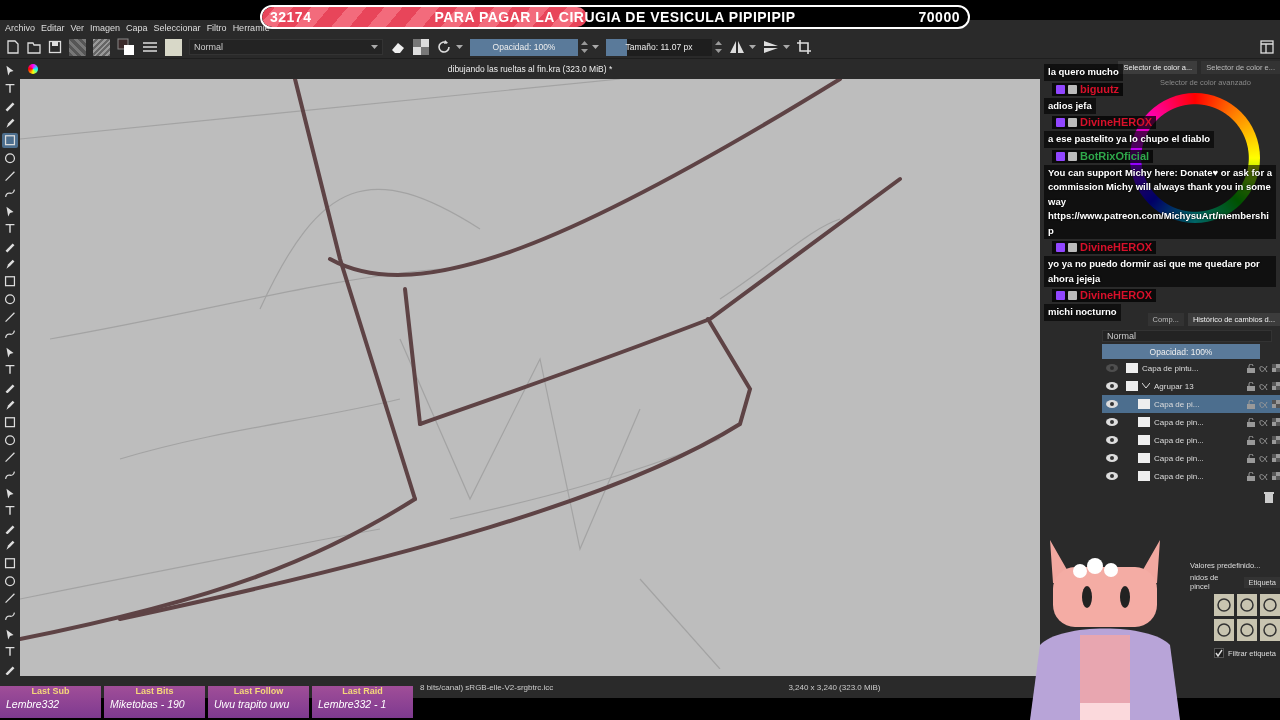  Describe the element at coordinates (55, 47) in the screenshot. I see `save-icon` at that location.